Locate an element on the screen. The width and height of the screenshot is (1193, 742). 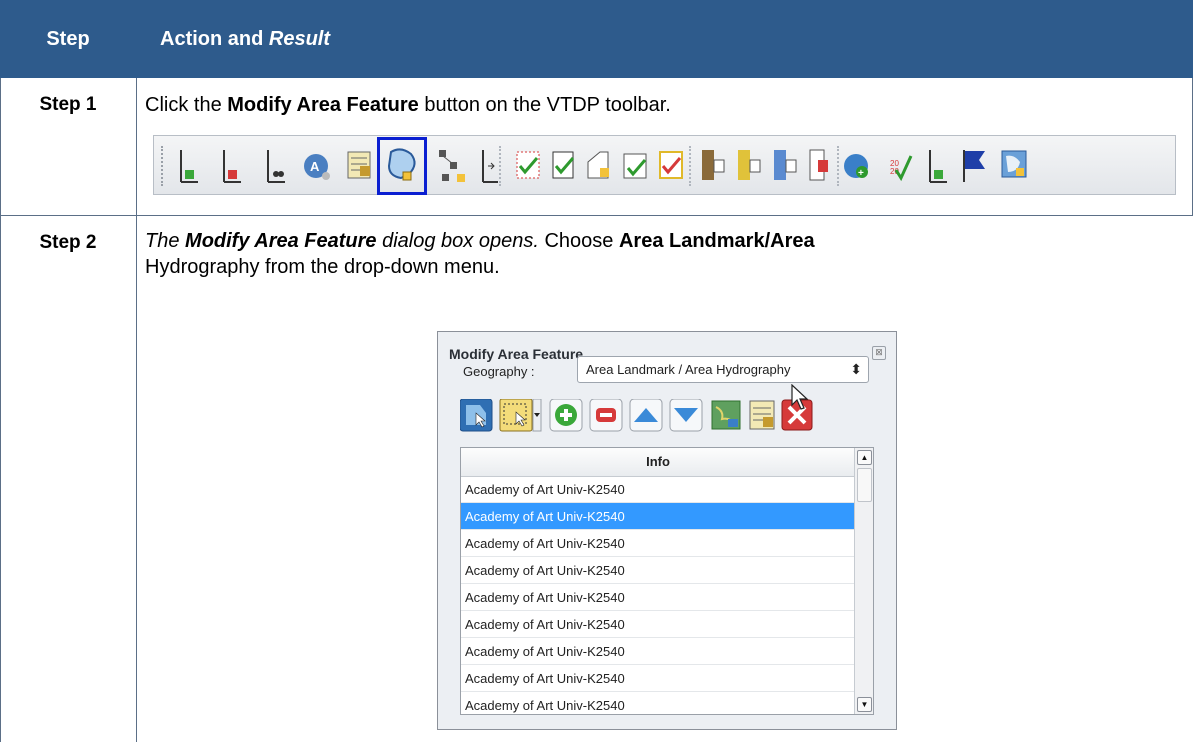
select-tool-icon is located at coordinates (516, 415).